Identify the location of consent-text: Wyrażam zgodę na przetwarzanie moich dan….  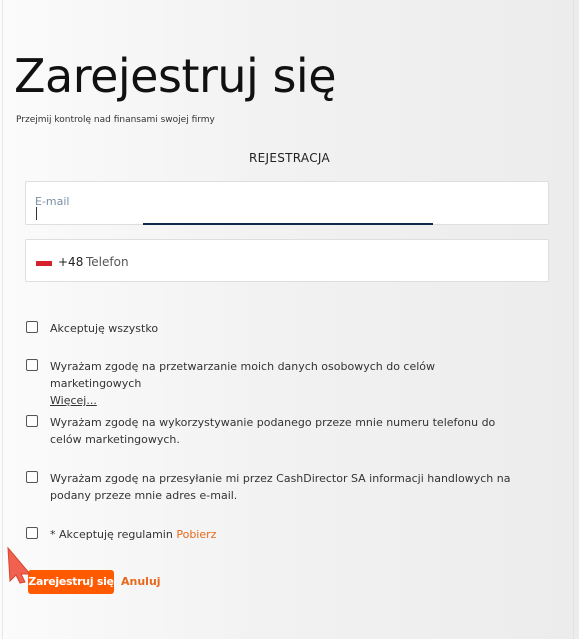
(243, 375).